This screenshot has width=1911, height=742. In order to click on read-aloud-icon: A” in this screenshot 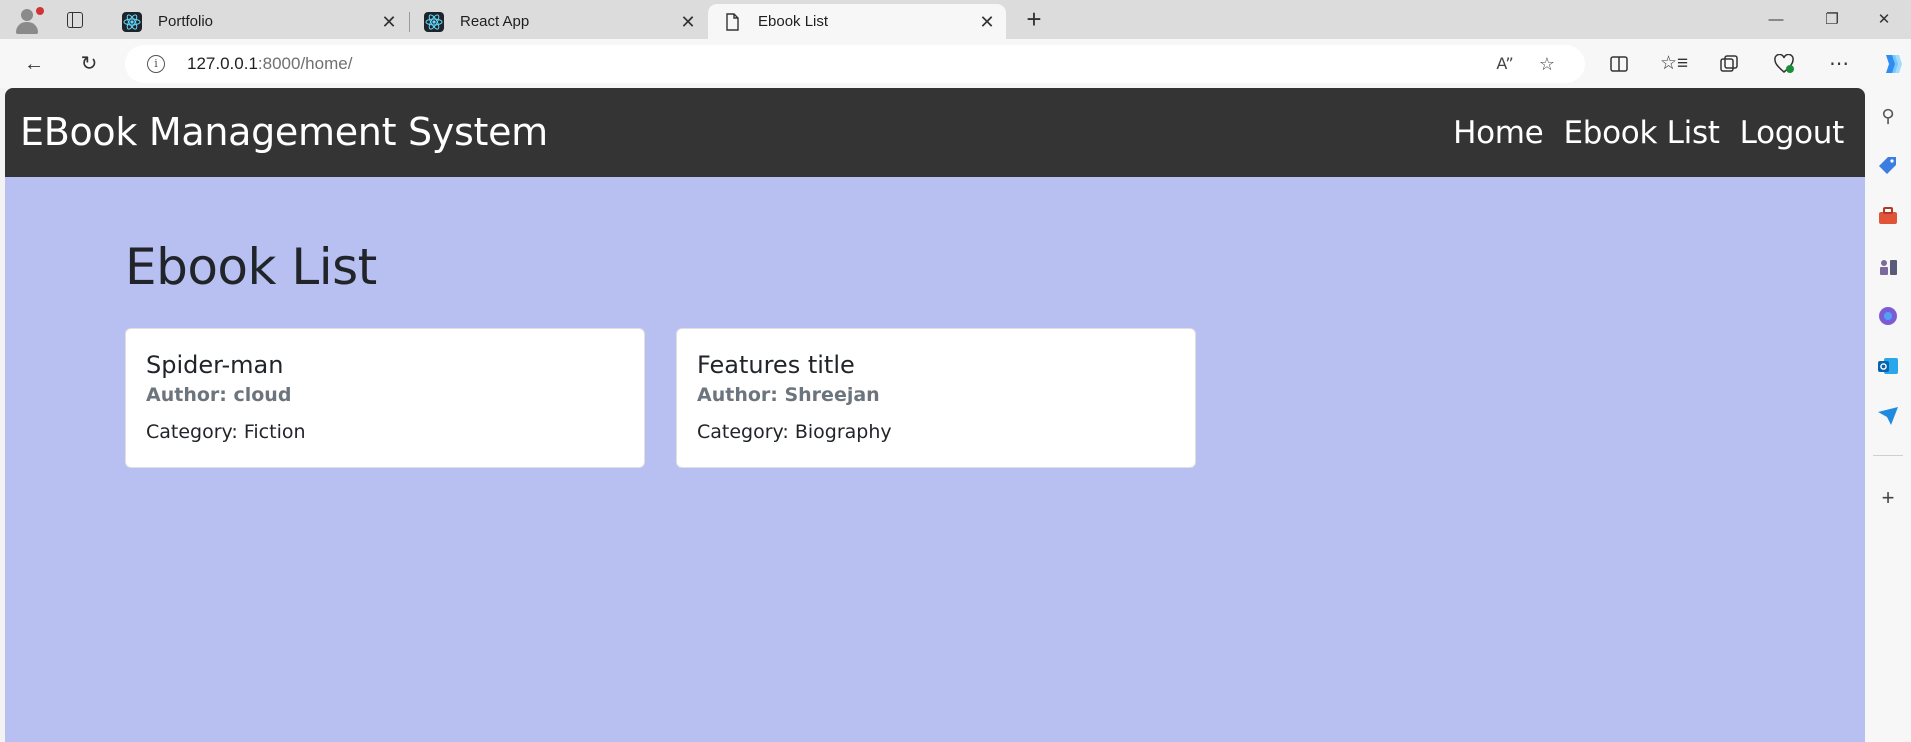, I will do `click(1505, 64)`.